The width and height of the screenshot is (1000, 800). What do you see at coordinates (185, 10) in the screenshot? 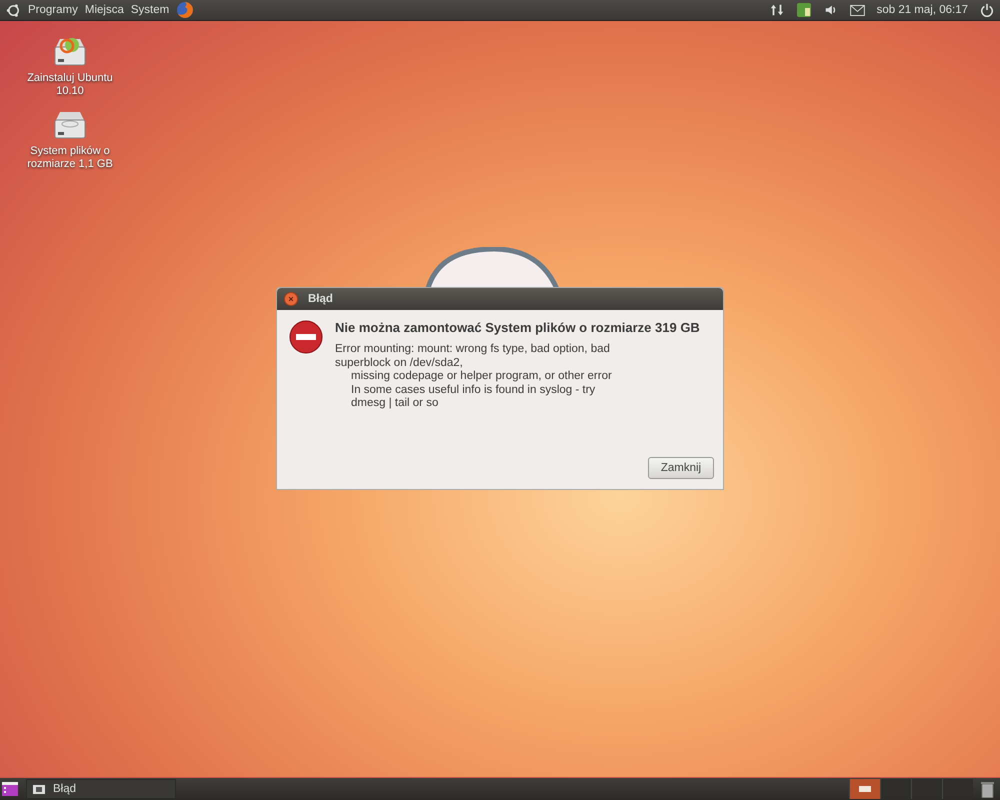
I see `browser-globe-icon` at bounding box center [185, 10].